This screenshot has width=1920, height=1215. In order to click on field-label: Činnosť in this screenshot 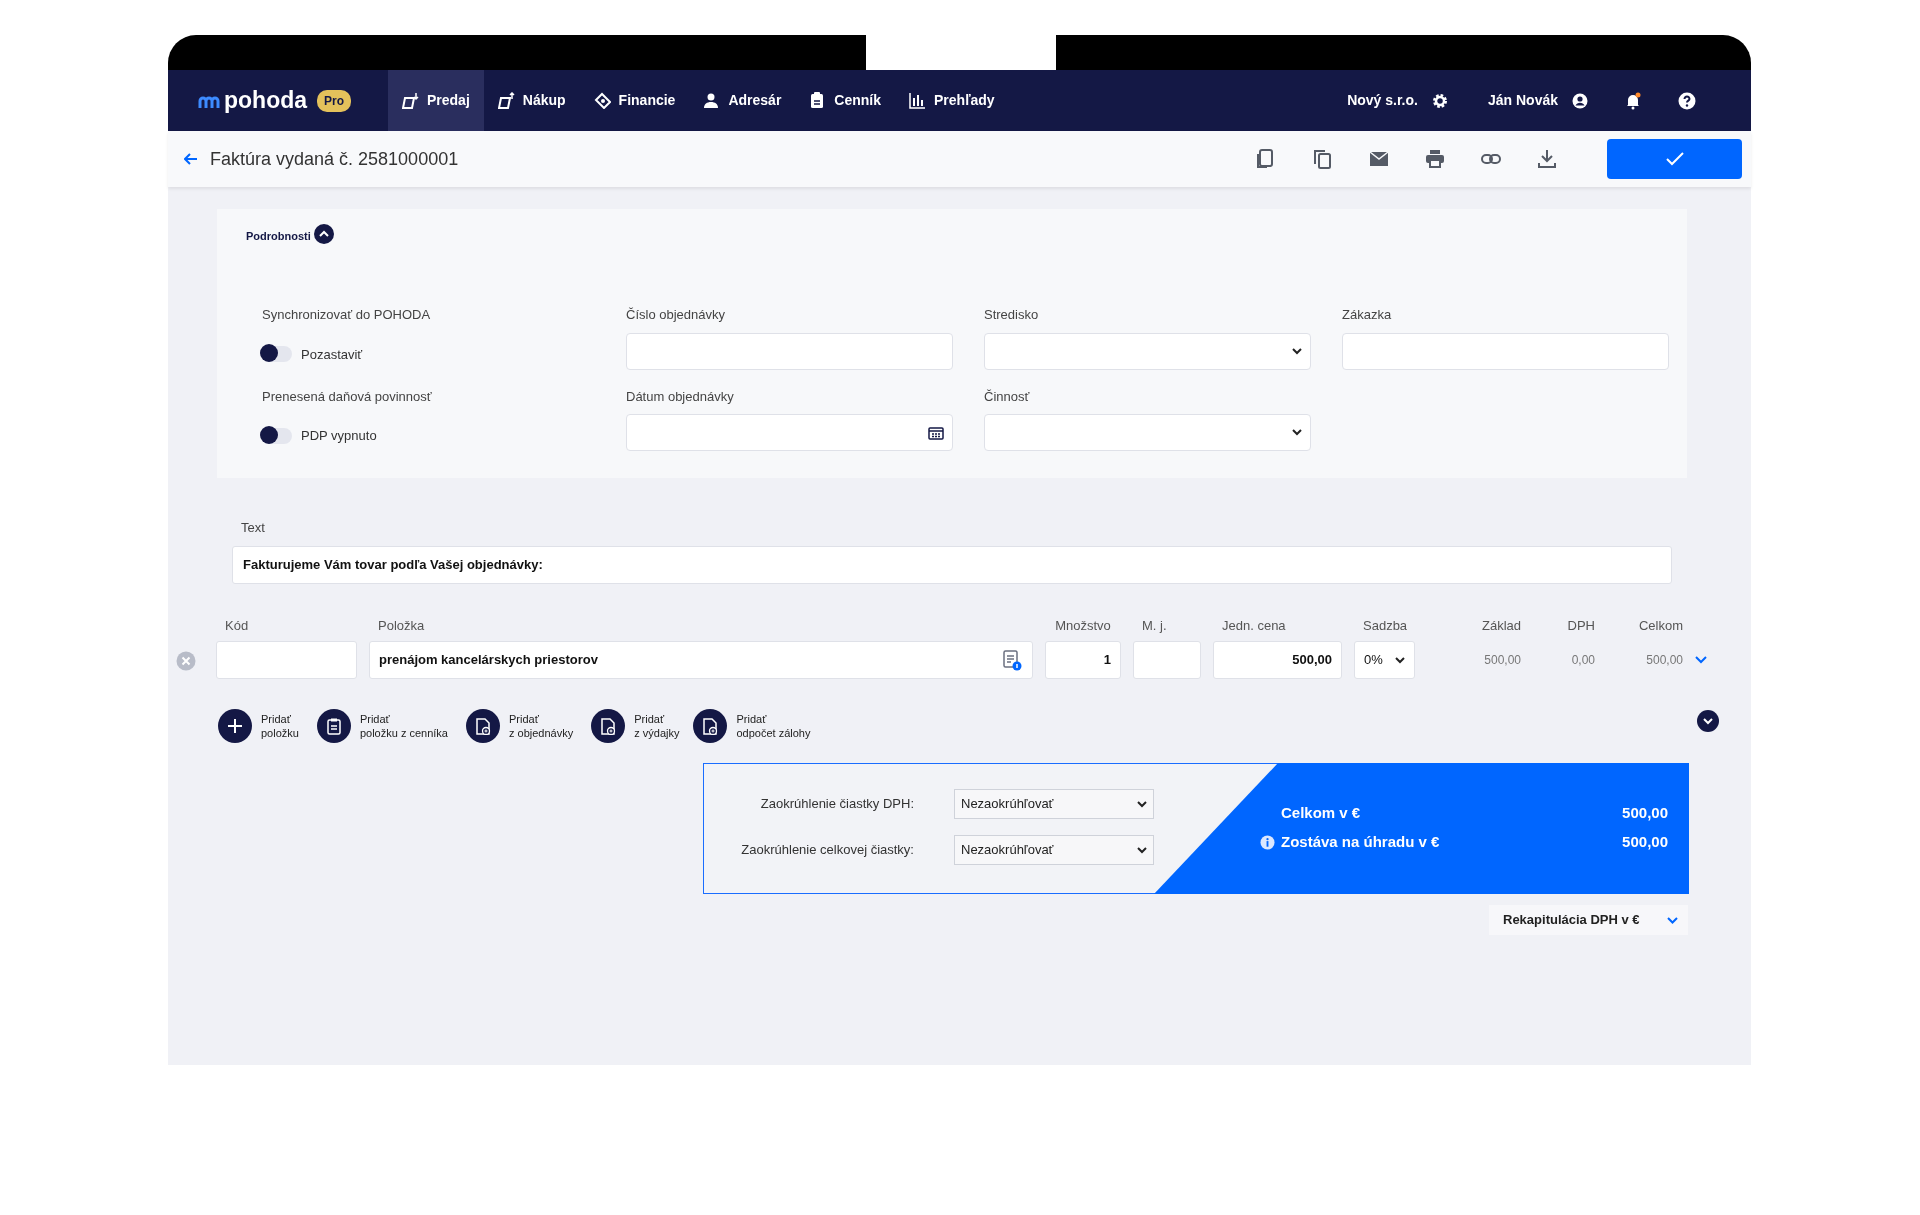, I will do `click(1007, 396)`.